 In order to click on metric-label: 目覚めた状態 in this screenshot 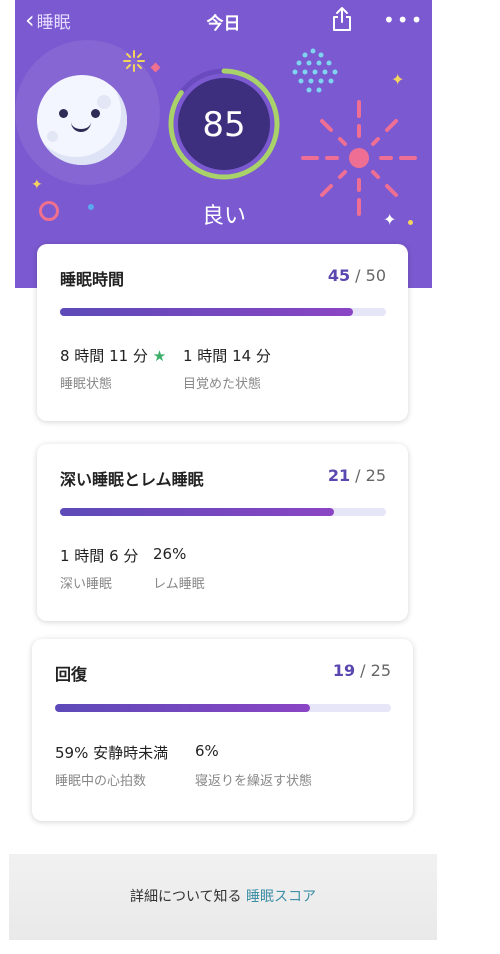, I will do `click(222, 384)`.